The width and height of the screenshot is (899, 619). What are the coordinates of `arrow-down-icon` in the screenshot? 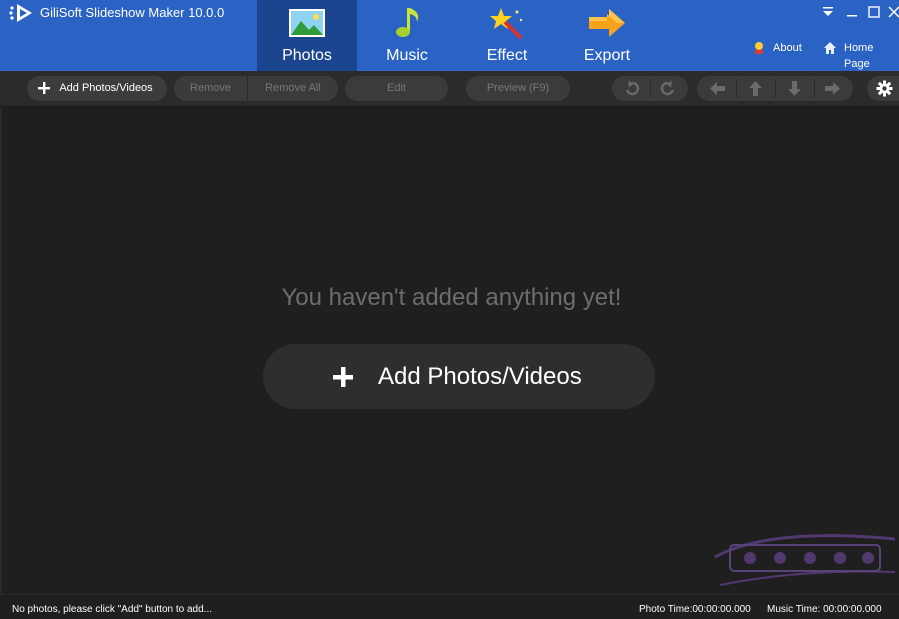 It's located at (794, 88).